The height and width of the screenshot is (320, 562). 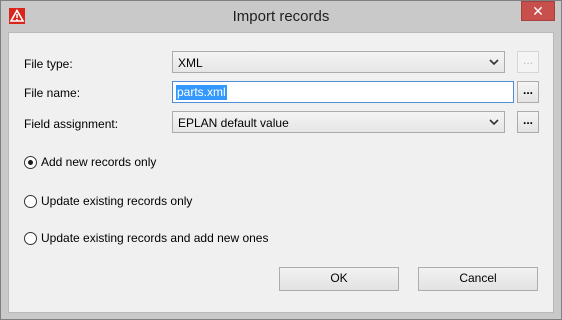 I want to click on file-type-value: XML, so click(x=190, y=63).